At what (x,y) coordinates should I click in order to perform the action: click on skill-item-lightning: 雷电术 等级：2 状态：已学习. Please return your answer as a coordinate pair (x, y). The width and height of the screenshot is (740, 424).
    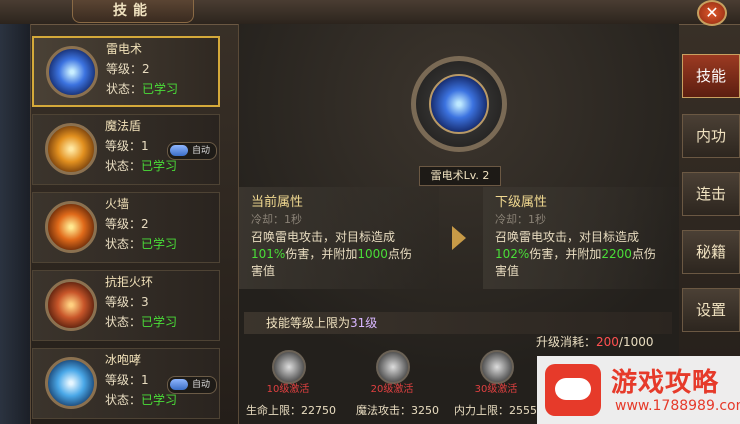
    Looking at the image, I should click on (126, 71).